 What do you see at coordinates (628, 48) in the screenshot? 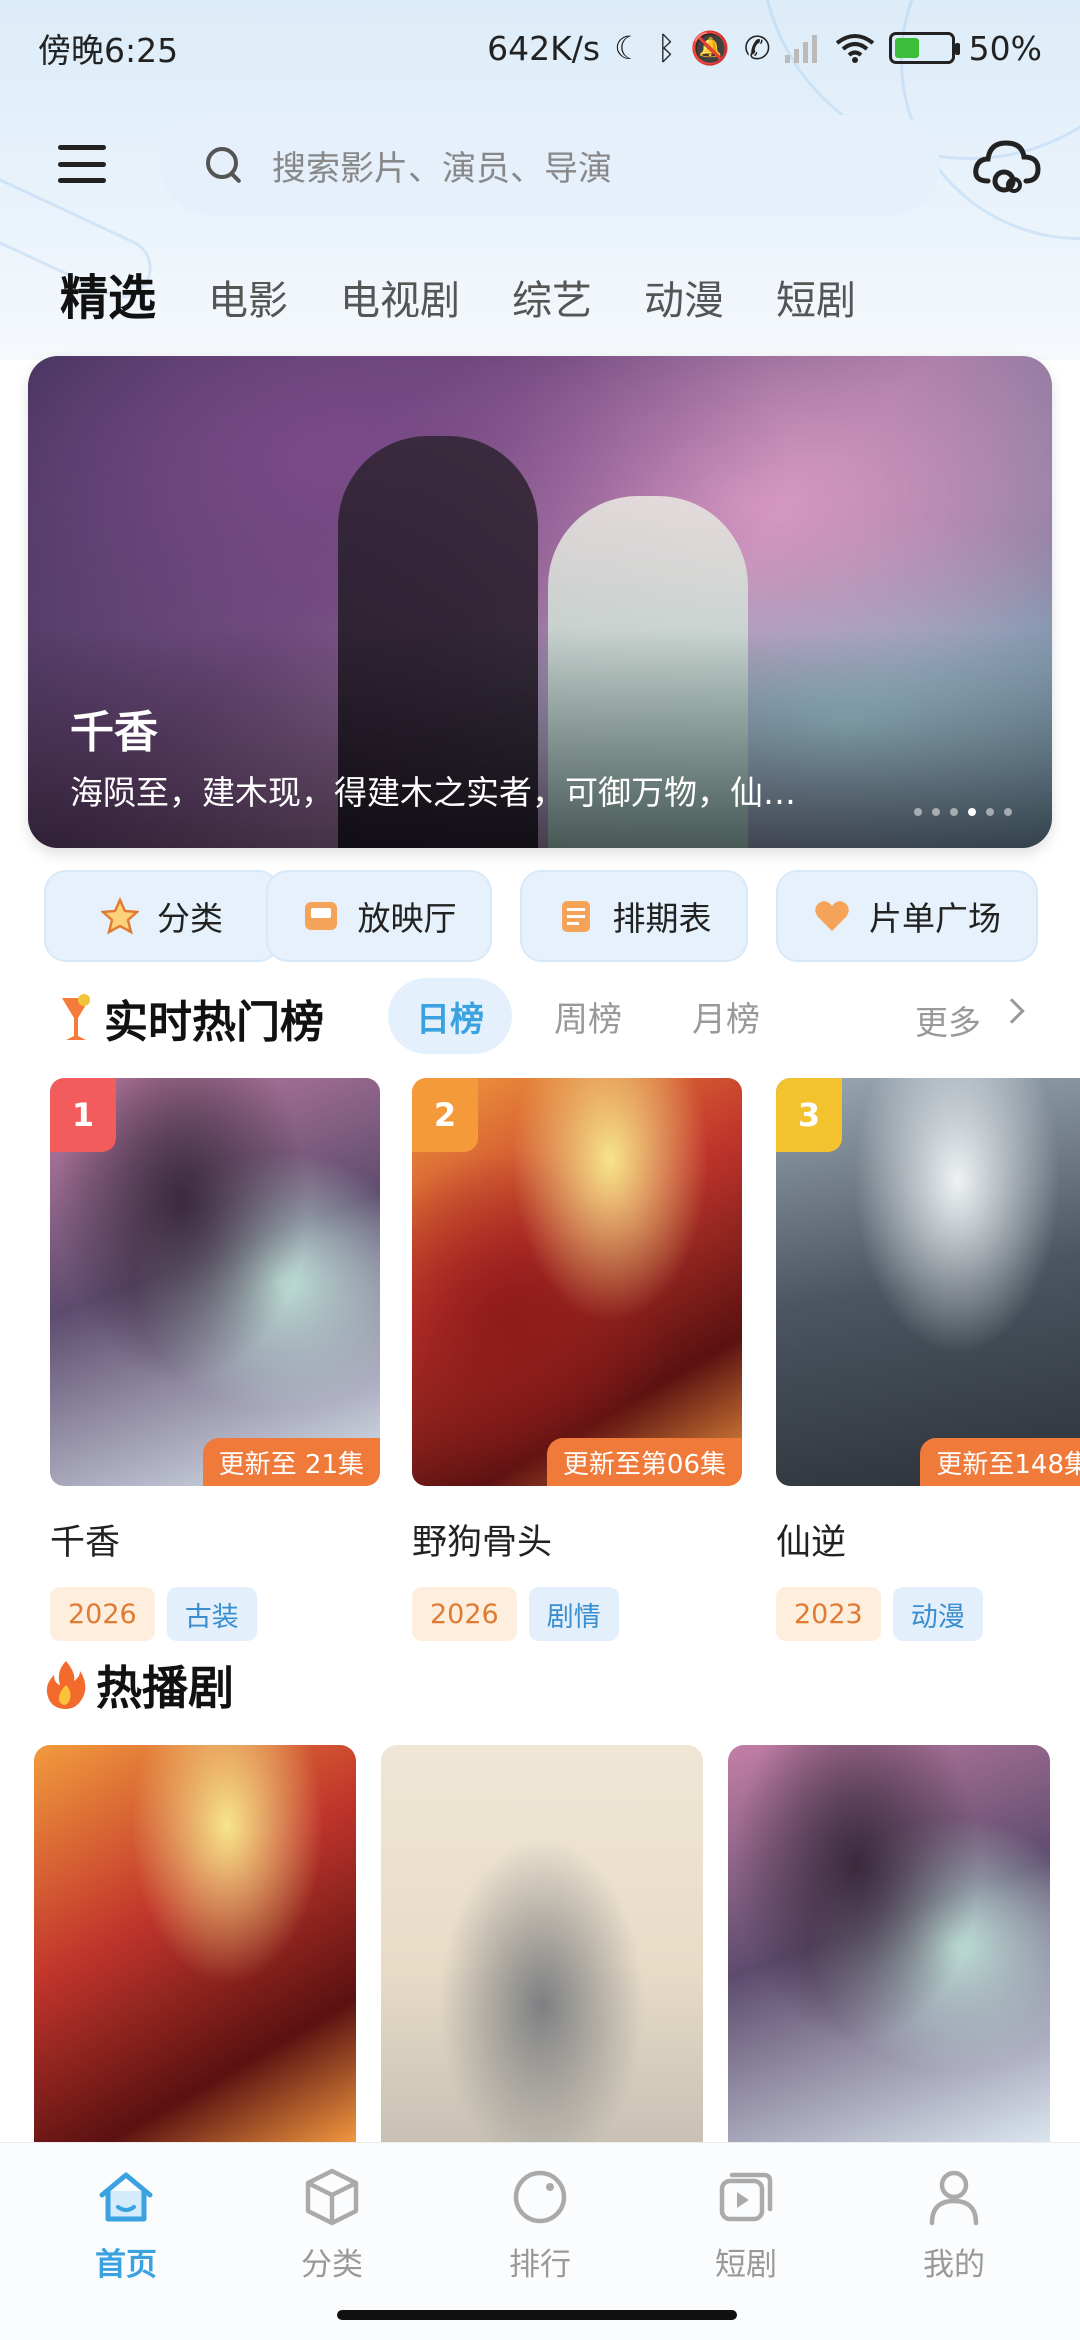
I see `moon-icon: ☾` at bounding box center [628, 48].